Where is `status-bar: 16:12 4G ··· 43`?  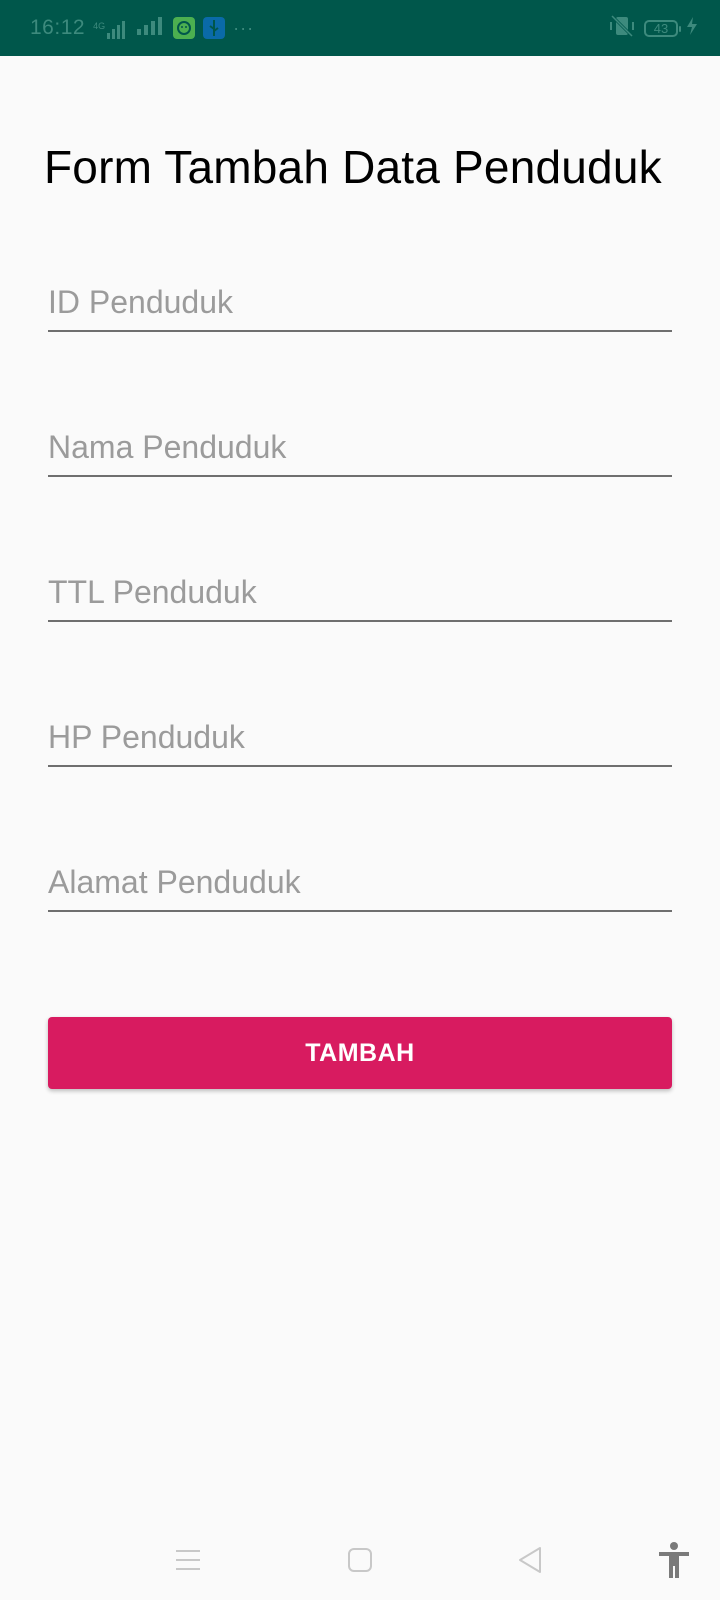 status-bar: 16:12 4G ··· 43 is located at coordinates (360, 28).